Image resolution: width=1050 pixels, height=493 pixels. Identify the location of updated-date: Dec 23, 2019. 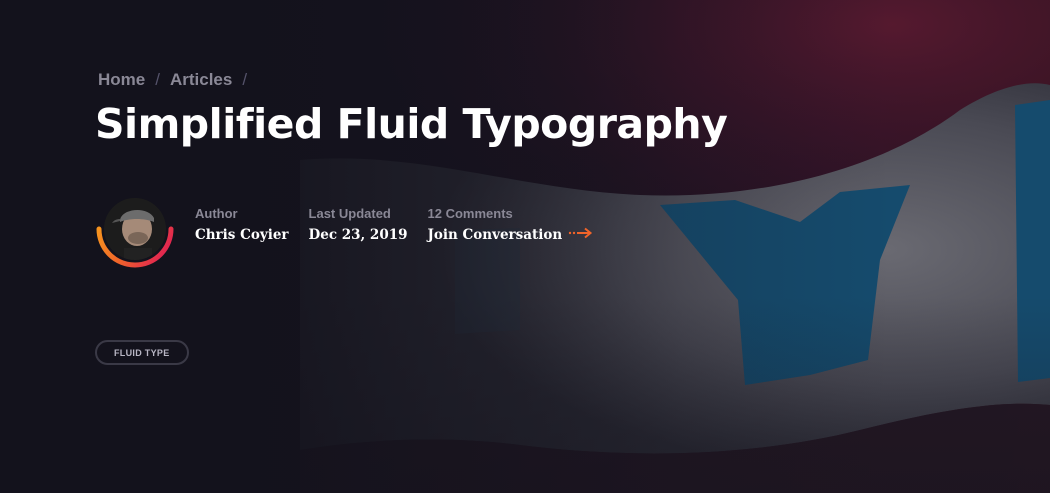
(358, 235).